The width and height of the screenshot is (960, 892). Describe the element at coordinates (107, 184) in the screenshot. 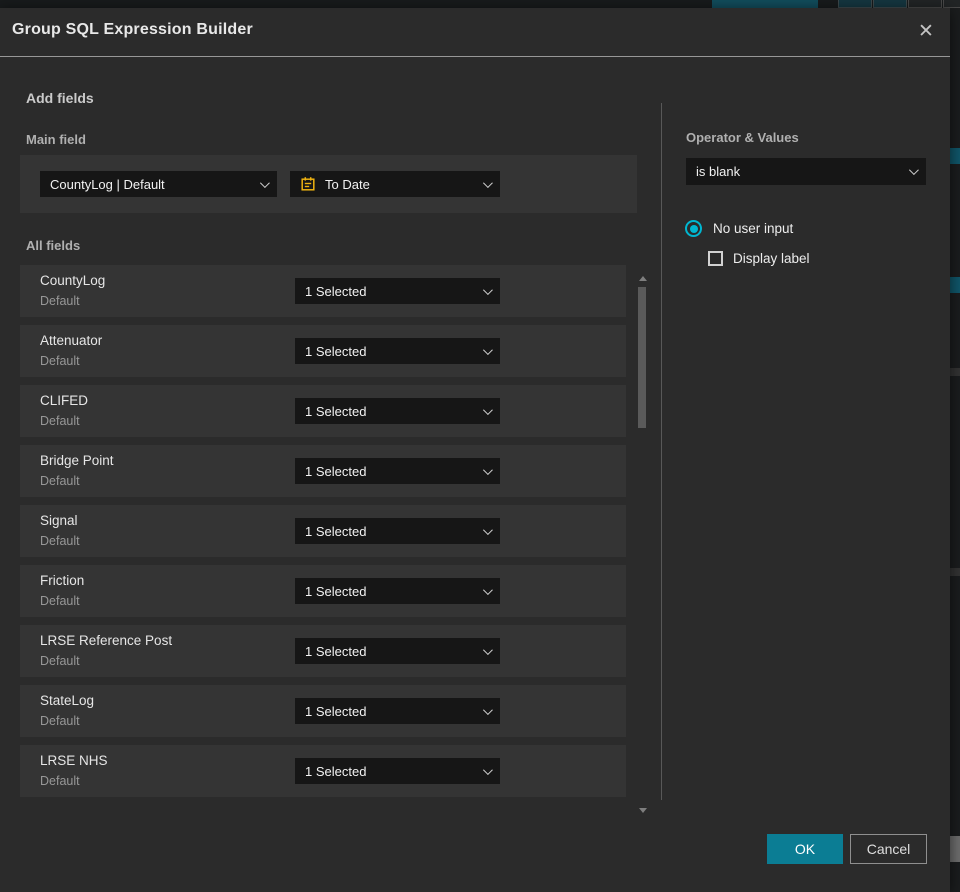

I see `main-field-select-value: CountyLog | Default` at that location.